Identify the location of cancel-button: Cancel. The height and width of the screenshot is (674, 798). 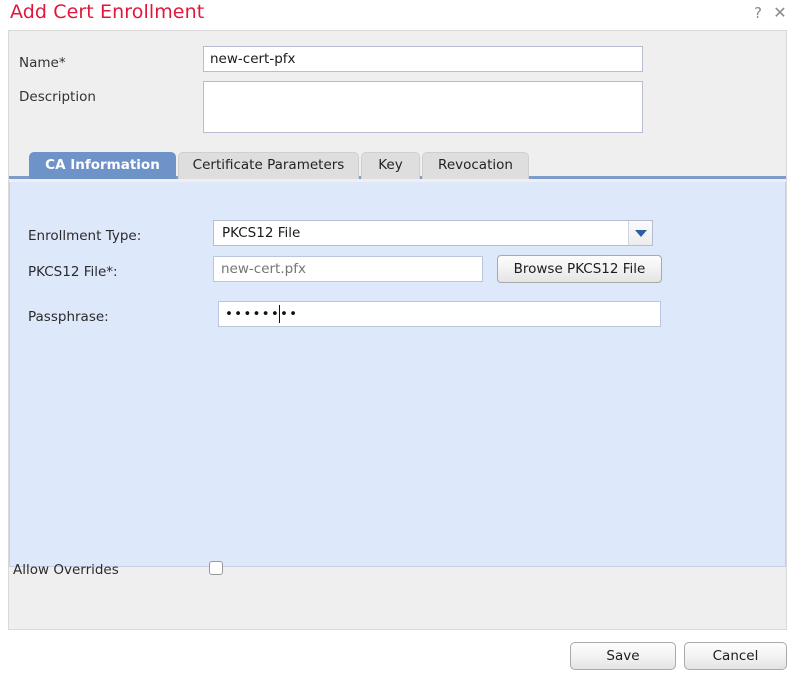
(735, 656).